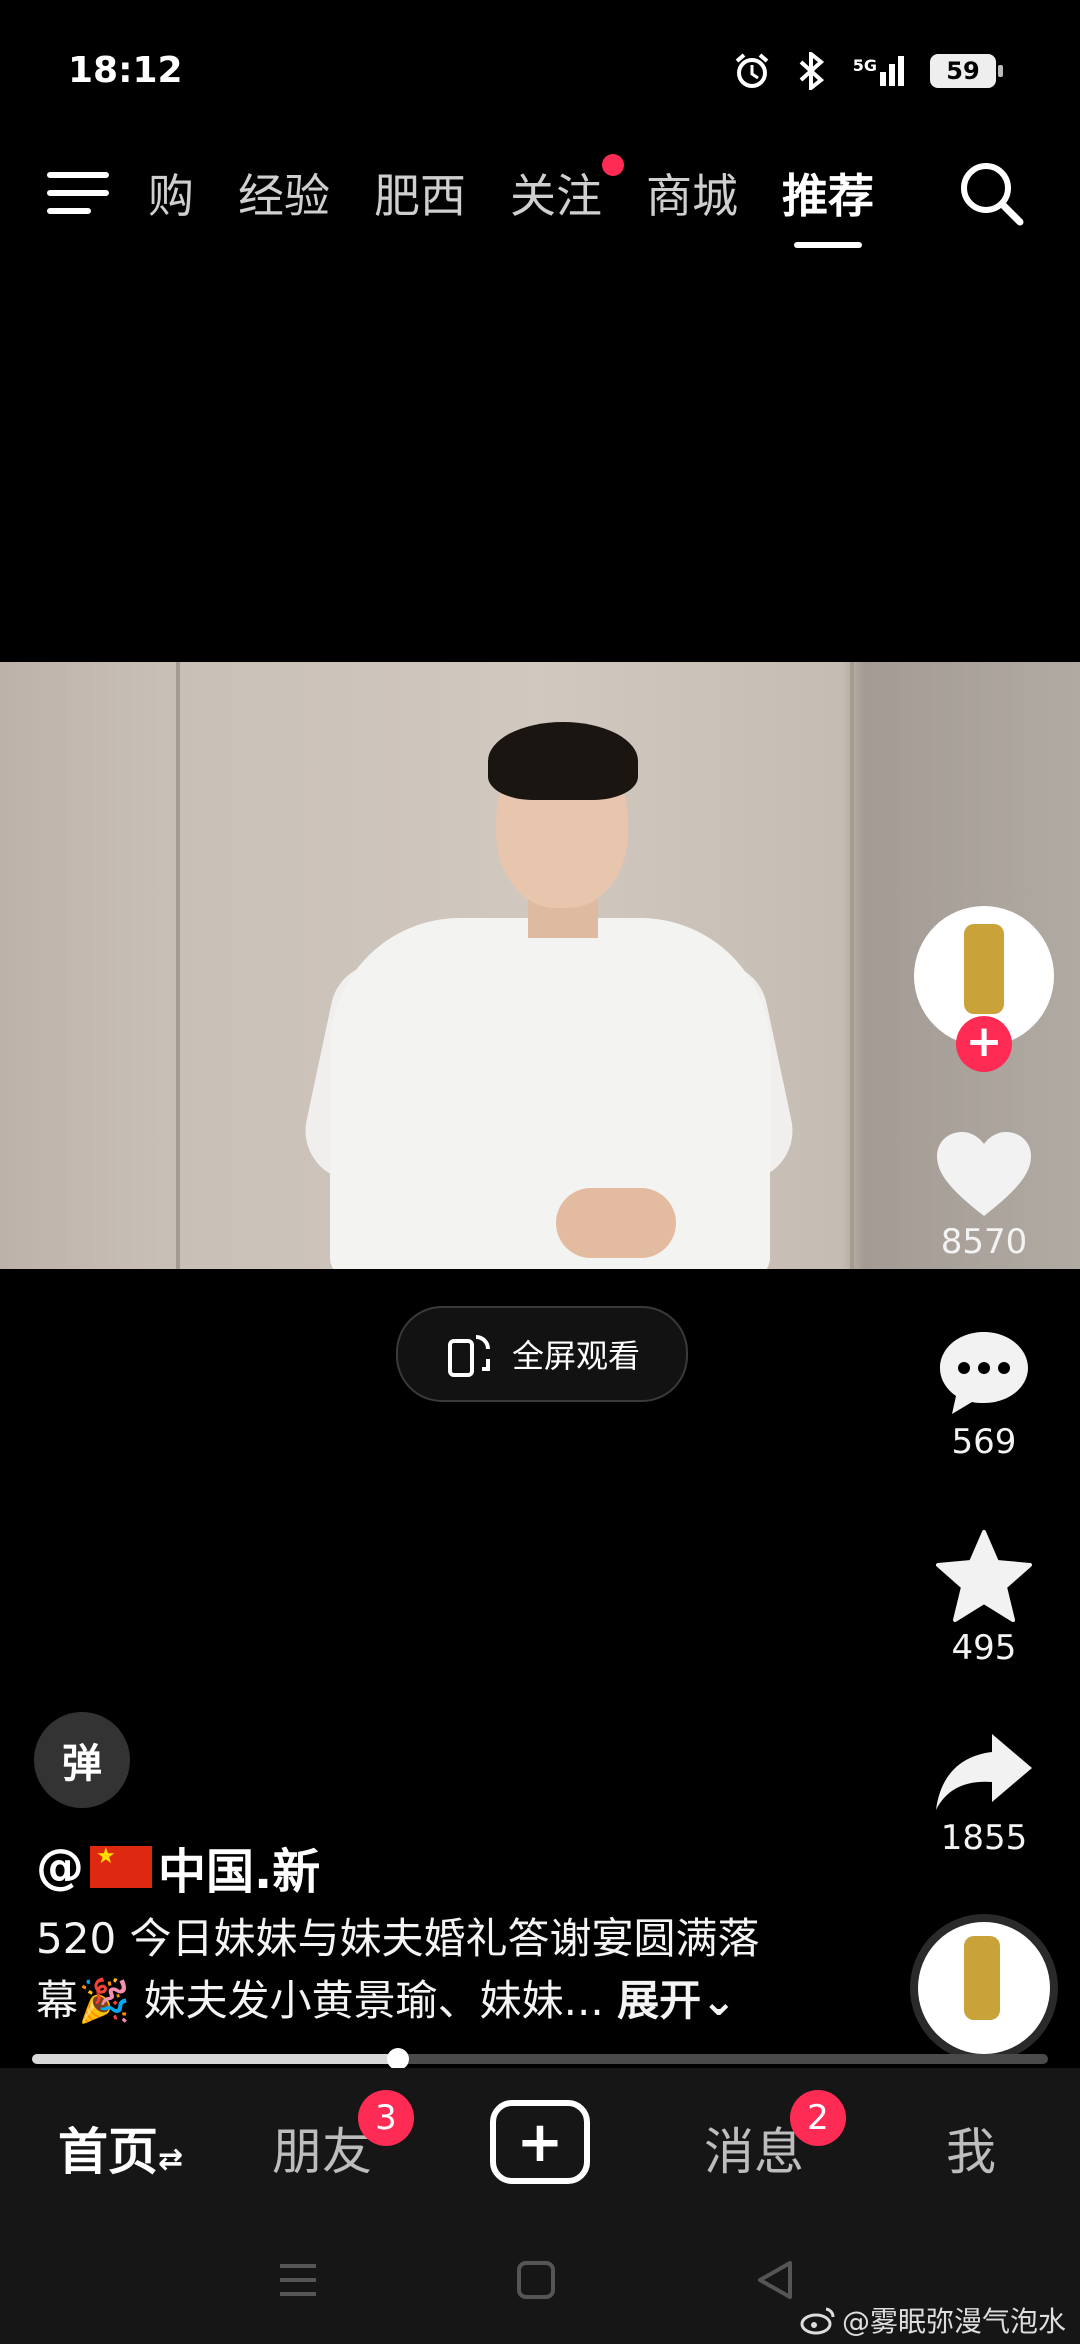 The image size is (1080, 2344). Describe the element at coordinates (992, 194) in the screenshot. I see `search-icon` at that location.